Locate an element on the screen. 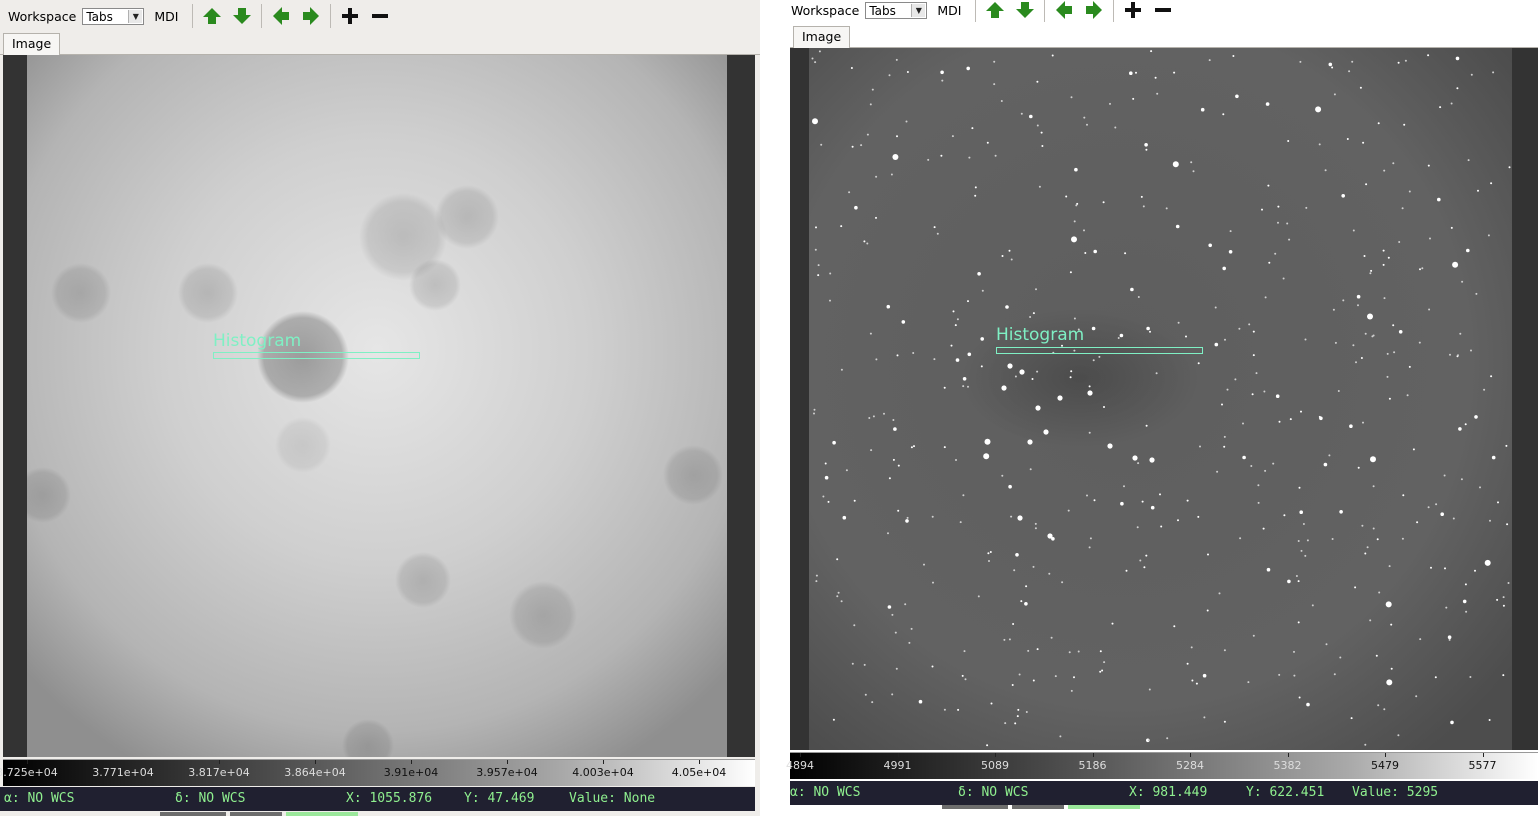  pixel-value: Value: None is located at coordinates (612, 798).